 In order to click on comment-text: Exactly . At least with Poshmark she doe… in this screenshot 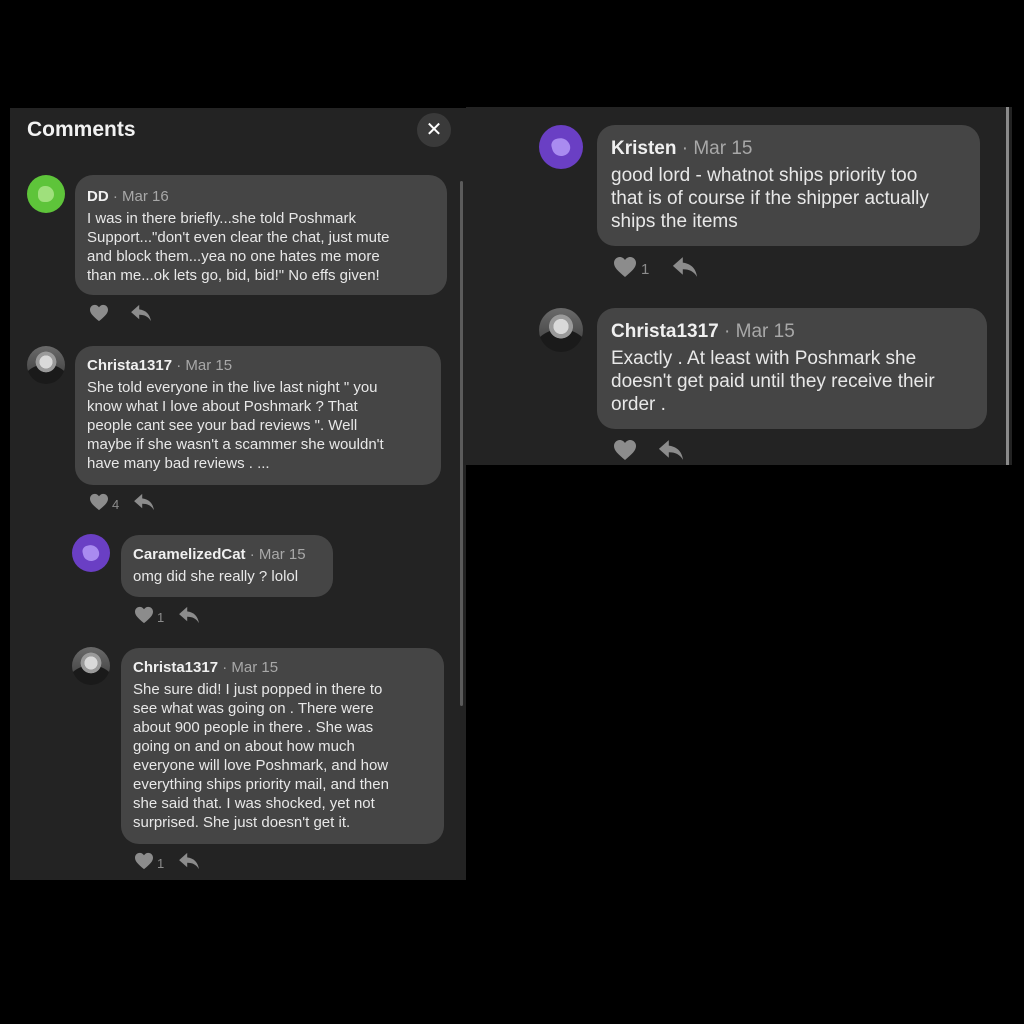, I will do `click(773, 381)`.